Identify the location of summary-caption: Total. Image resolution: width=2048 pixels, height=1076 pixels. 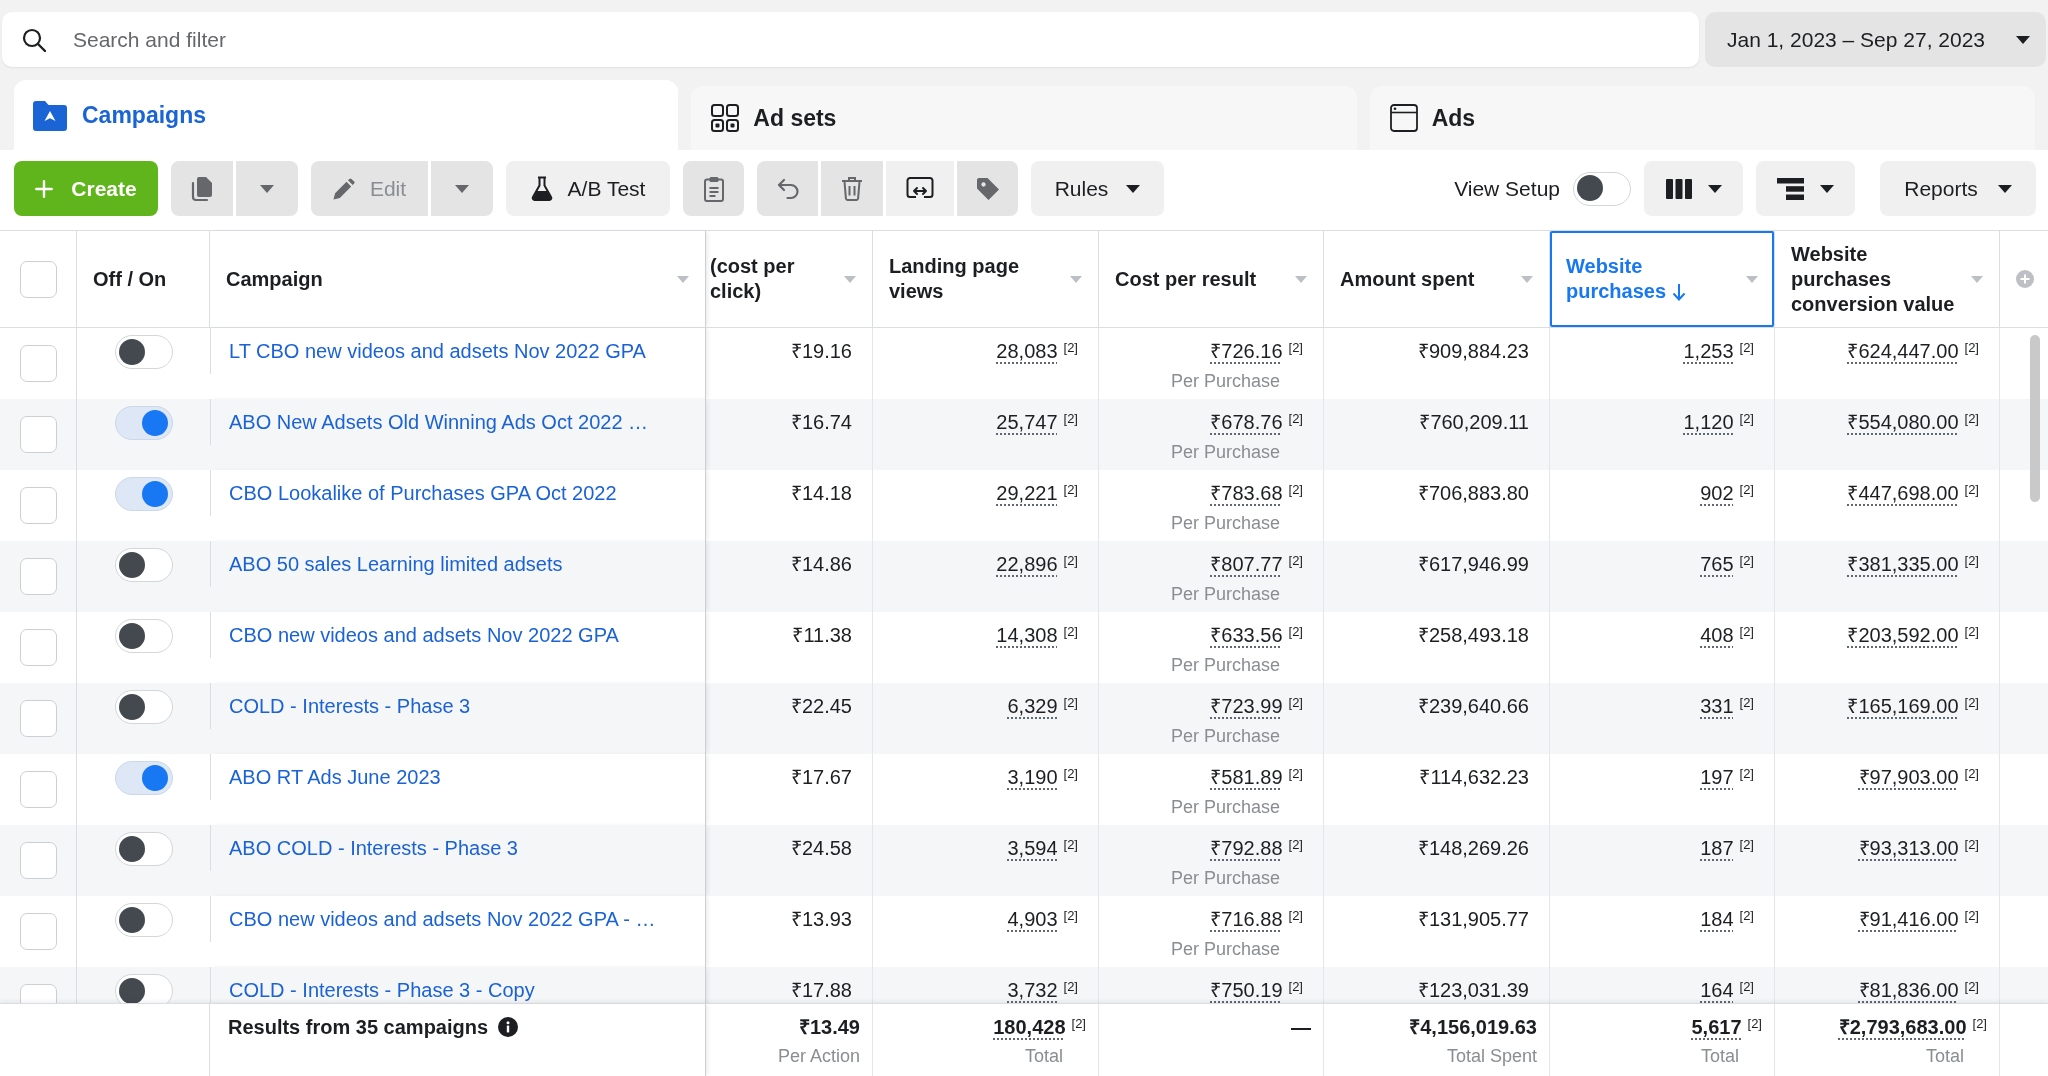
(1043, 1056).